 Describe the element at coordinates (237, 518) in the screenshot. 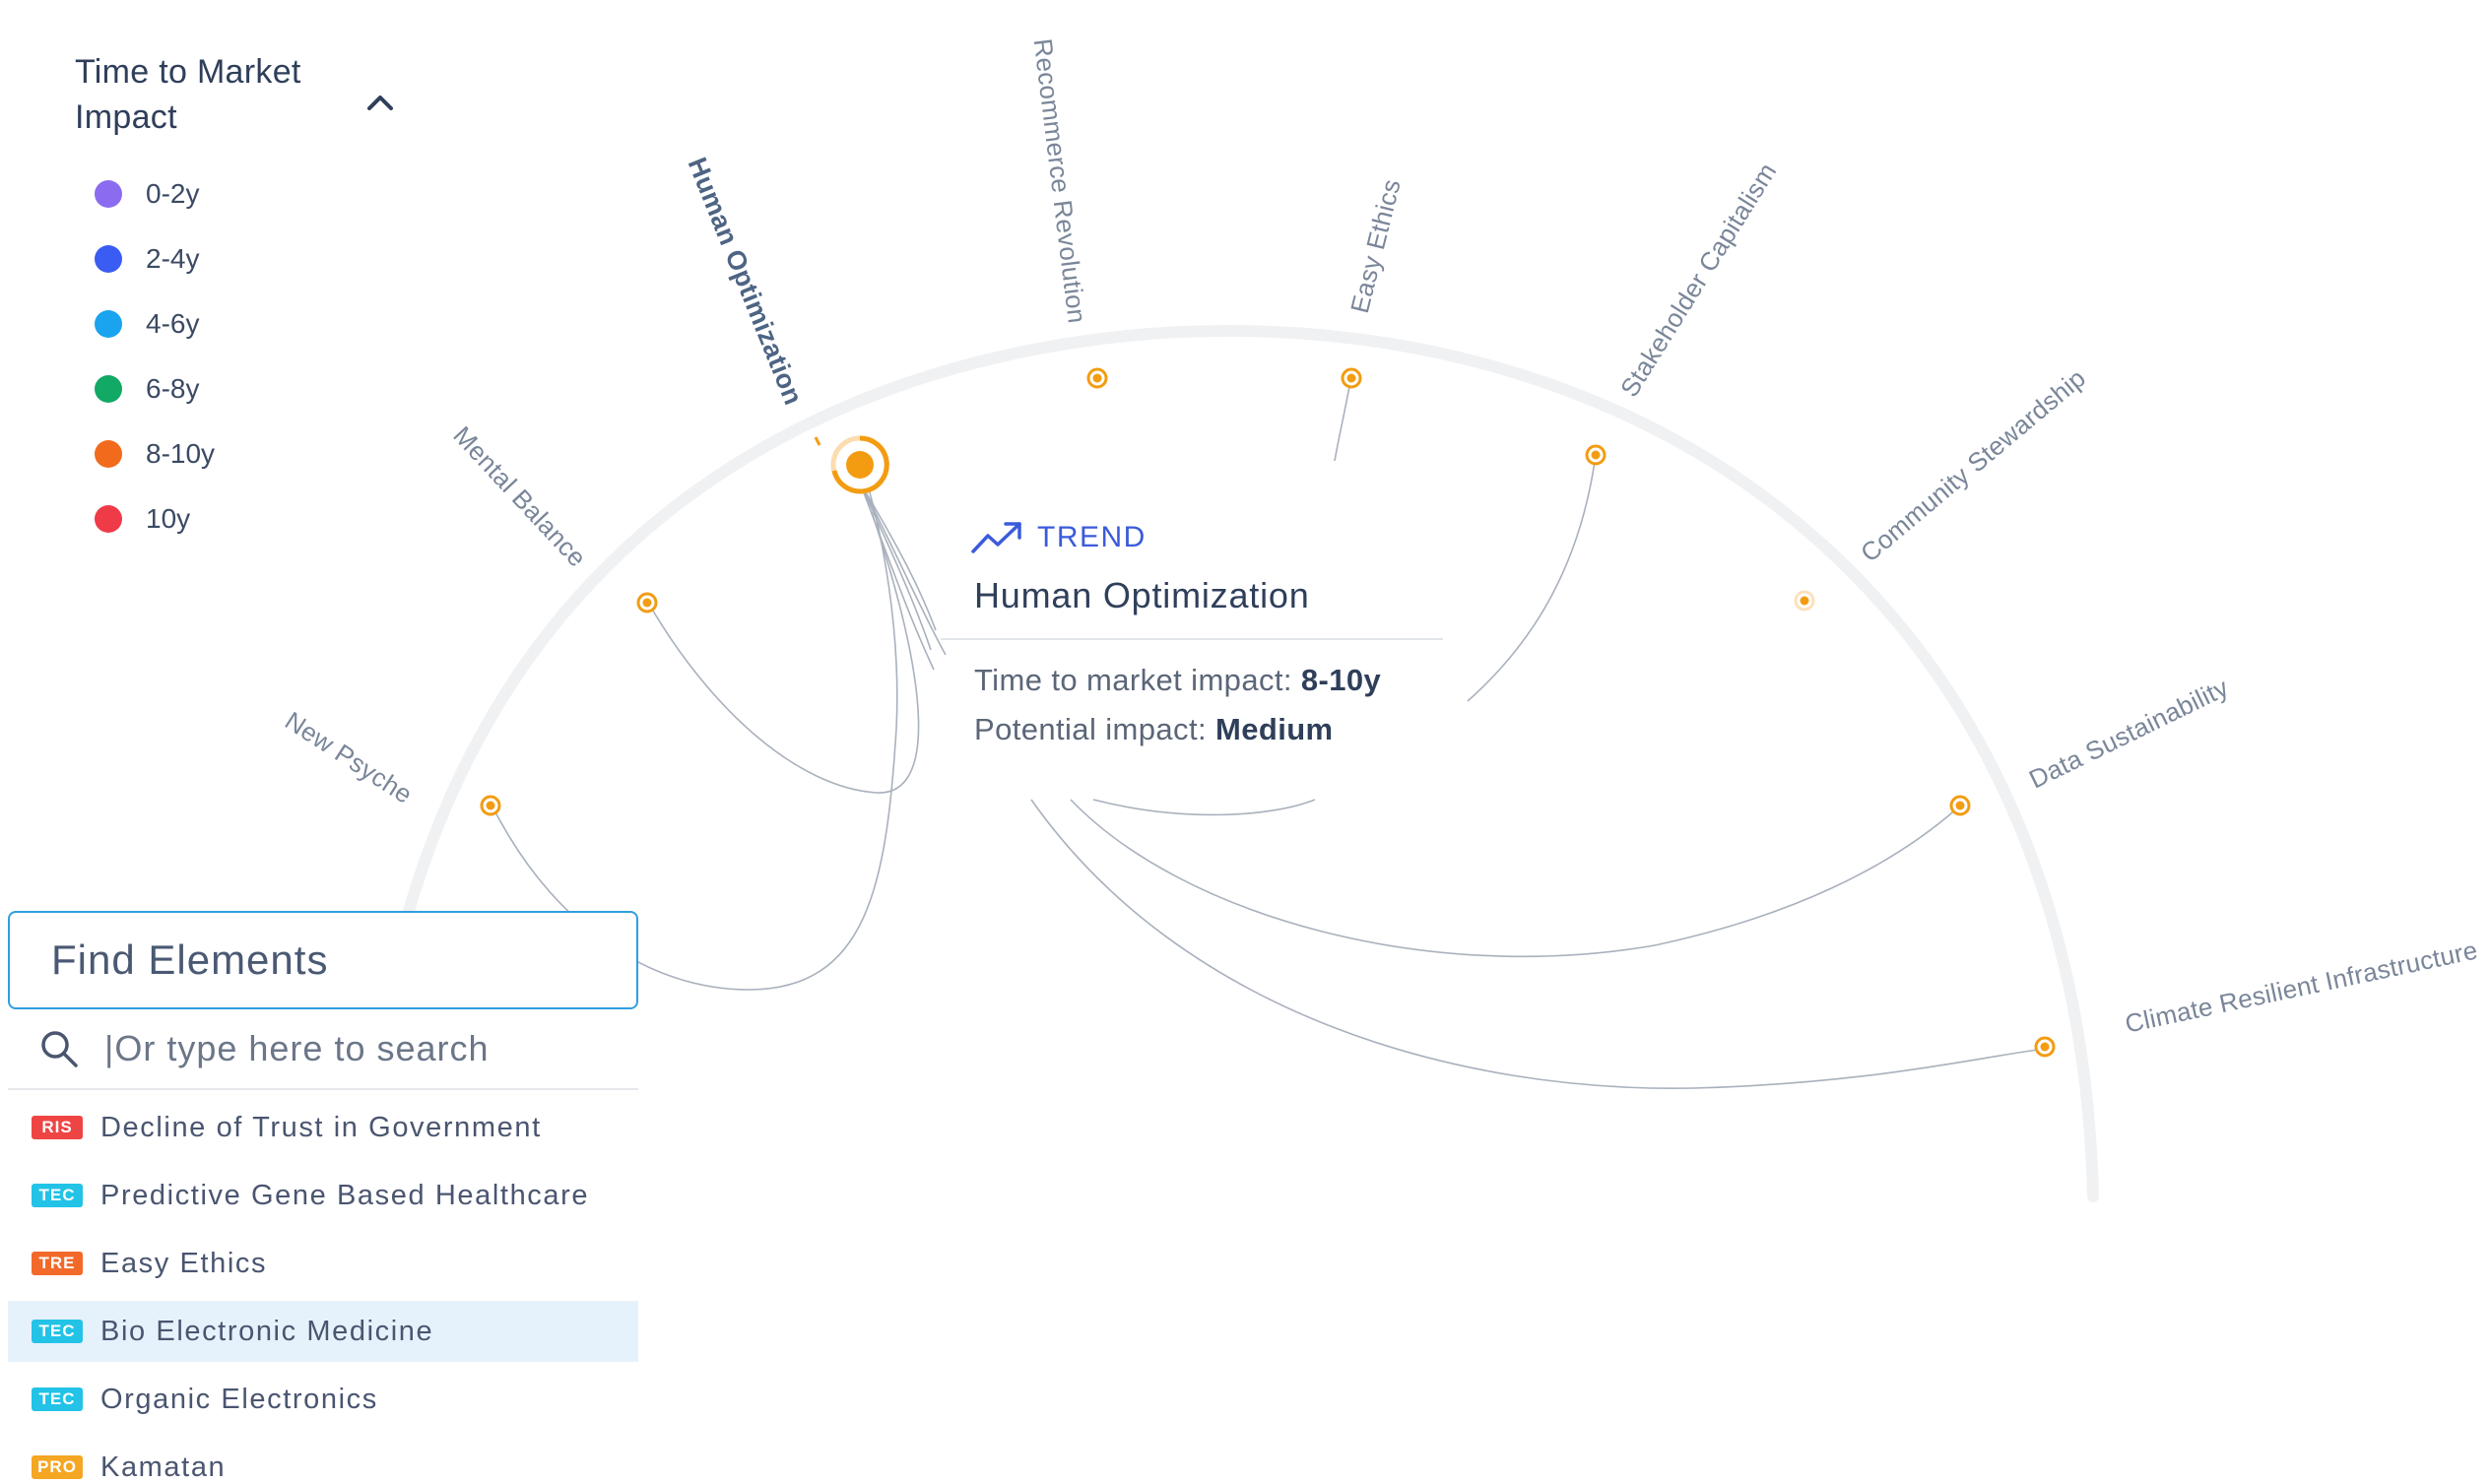

I see `legend-item-10y: 10y` at that location.